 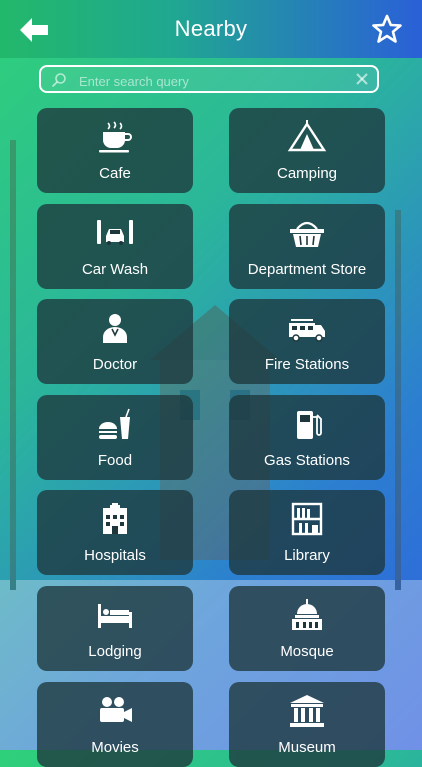 What do you see at coordinates (307, 555) in the screenshot?
I see `category-label: Library` at bounding box center [307, 555].